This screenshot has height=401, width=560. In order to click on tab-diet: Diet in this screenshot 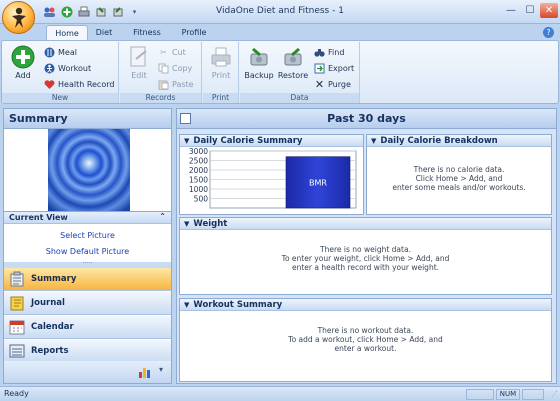, I will do `click(104, 33)`.